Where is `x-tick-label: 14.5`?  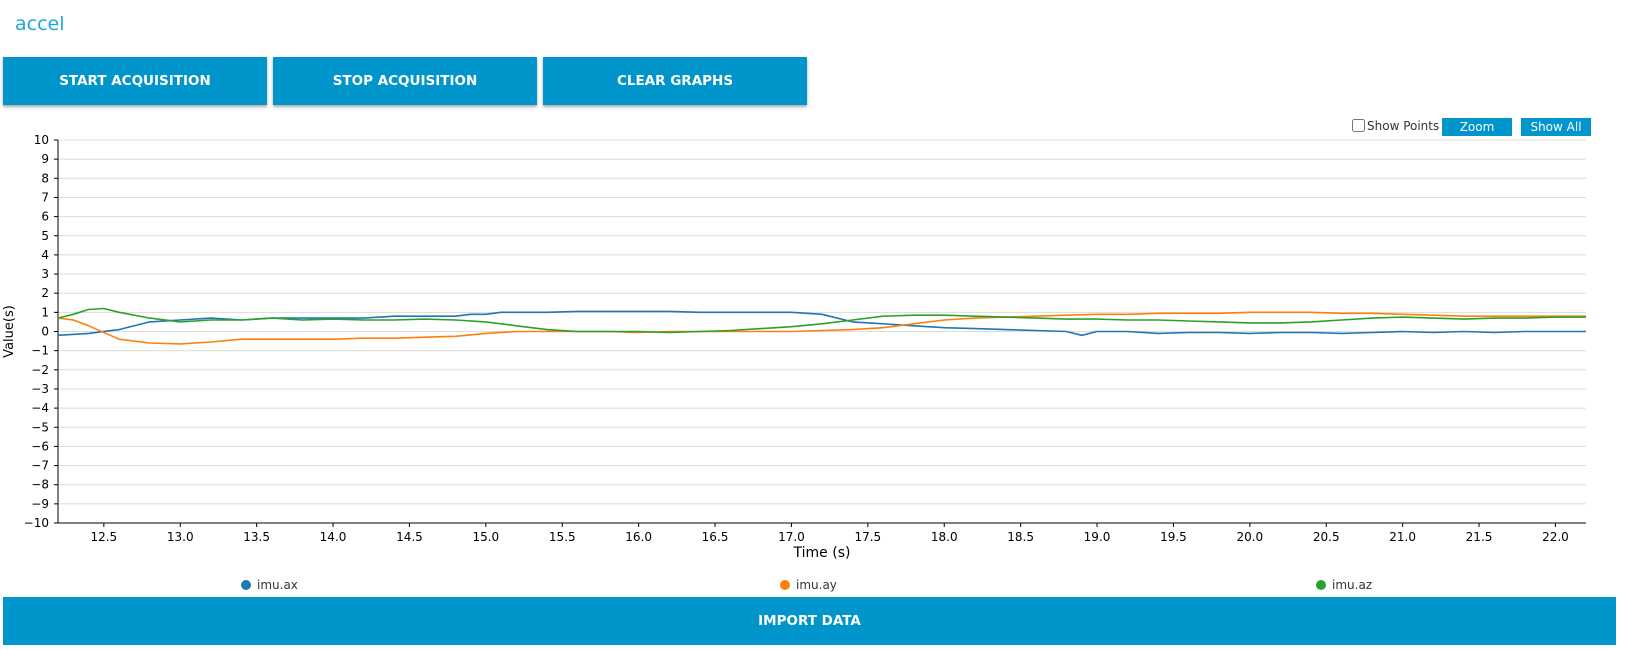
x-tick-label: 14.5 is located at coordinates (409, 537).